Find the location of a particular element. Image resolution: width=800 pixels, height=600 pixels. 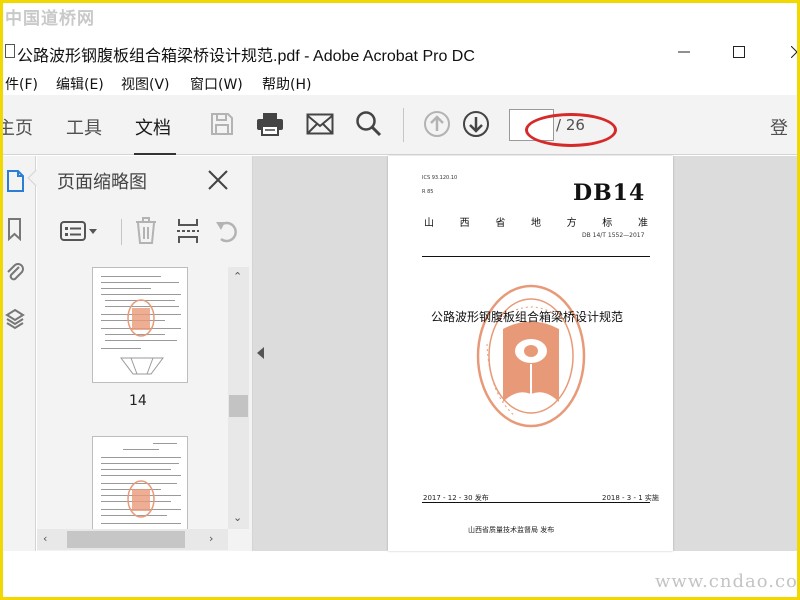

rotate-icon is located at coordinates (226, 232).